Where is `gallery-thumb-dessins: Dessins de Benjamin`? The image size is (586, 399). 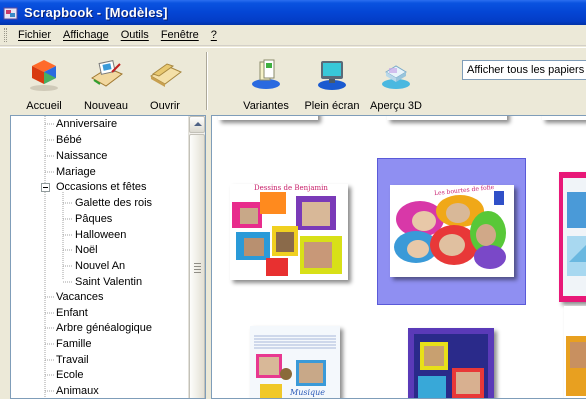 gallery-thumb-dessins: Dessins de Benjamin is located at coordinates (289, 232).